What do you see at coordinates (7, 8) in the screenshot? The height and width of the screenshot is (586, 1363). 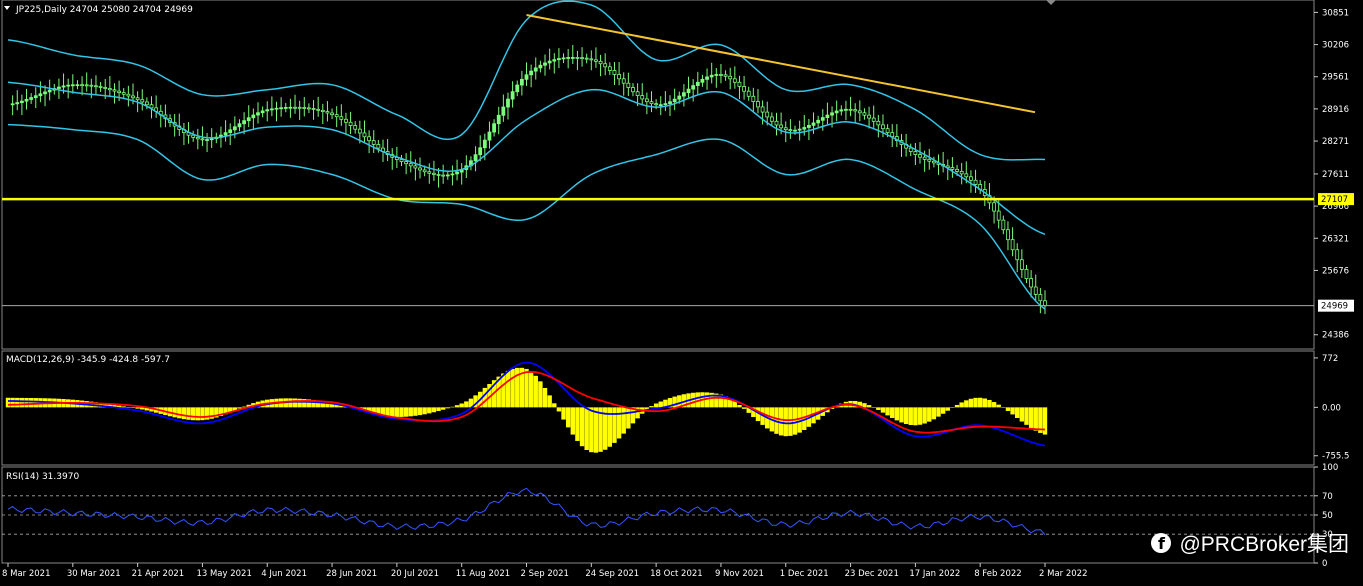 I see `collapse-arrow-icon` at bounding box center [7, 8].